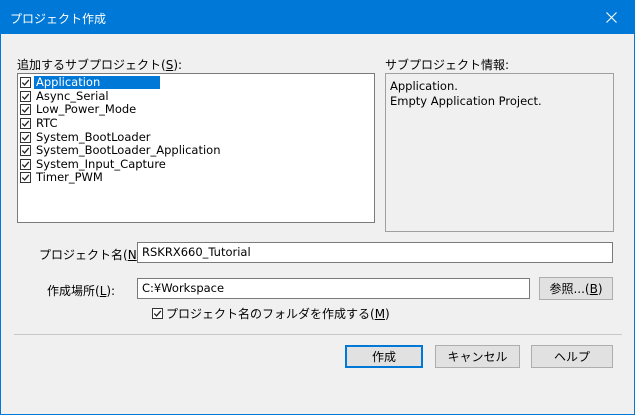  What do you see at coordinates (72, 95) in the screenshot?
I see `subproject-label: Async_Serial` at bounding box center [72, 95].